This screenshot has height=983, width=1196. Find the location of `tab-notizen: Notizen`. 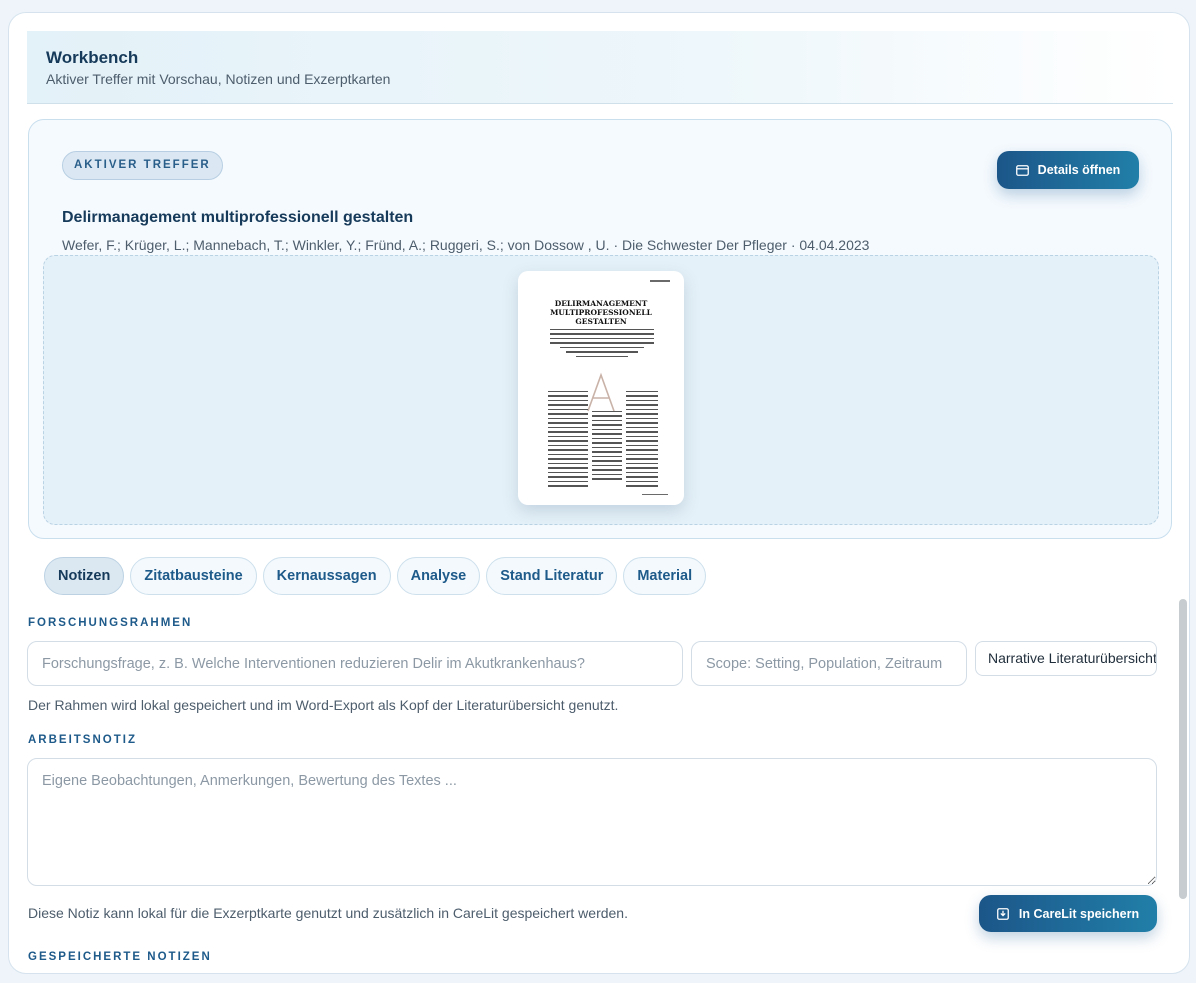

tab-notizen: Notizen is located at coordinates (84, 576).